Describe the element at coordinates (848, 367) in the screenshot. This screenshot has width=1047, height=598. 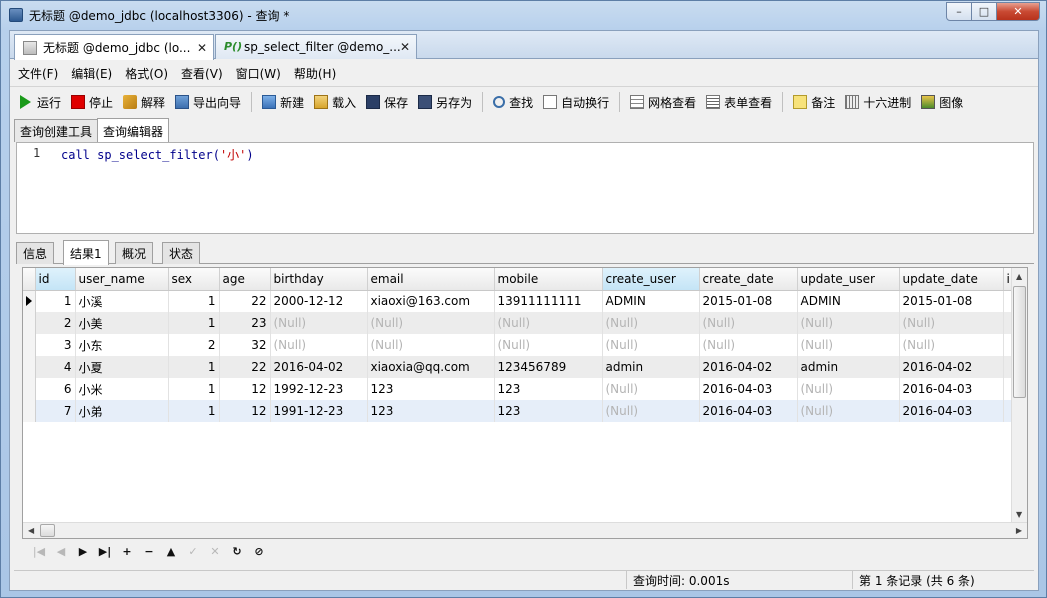
I see `cell-update-user: admin` at that location.